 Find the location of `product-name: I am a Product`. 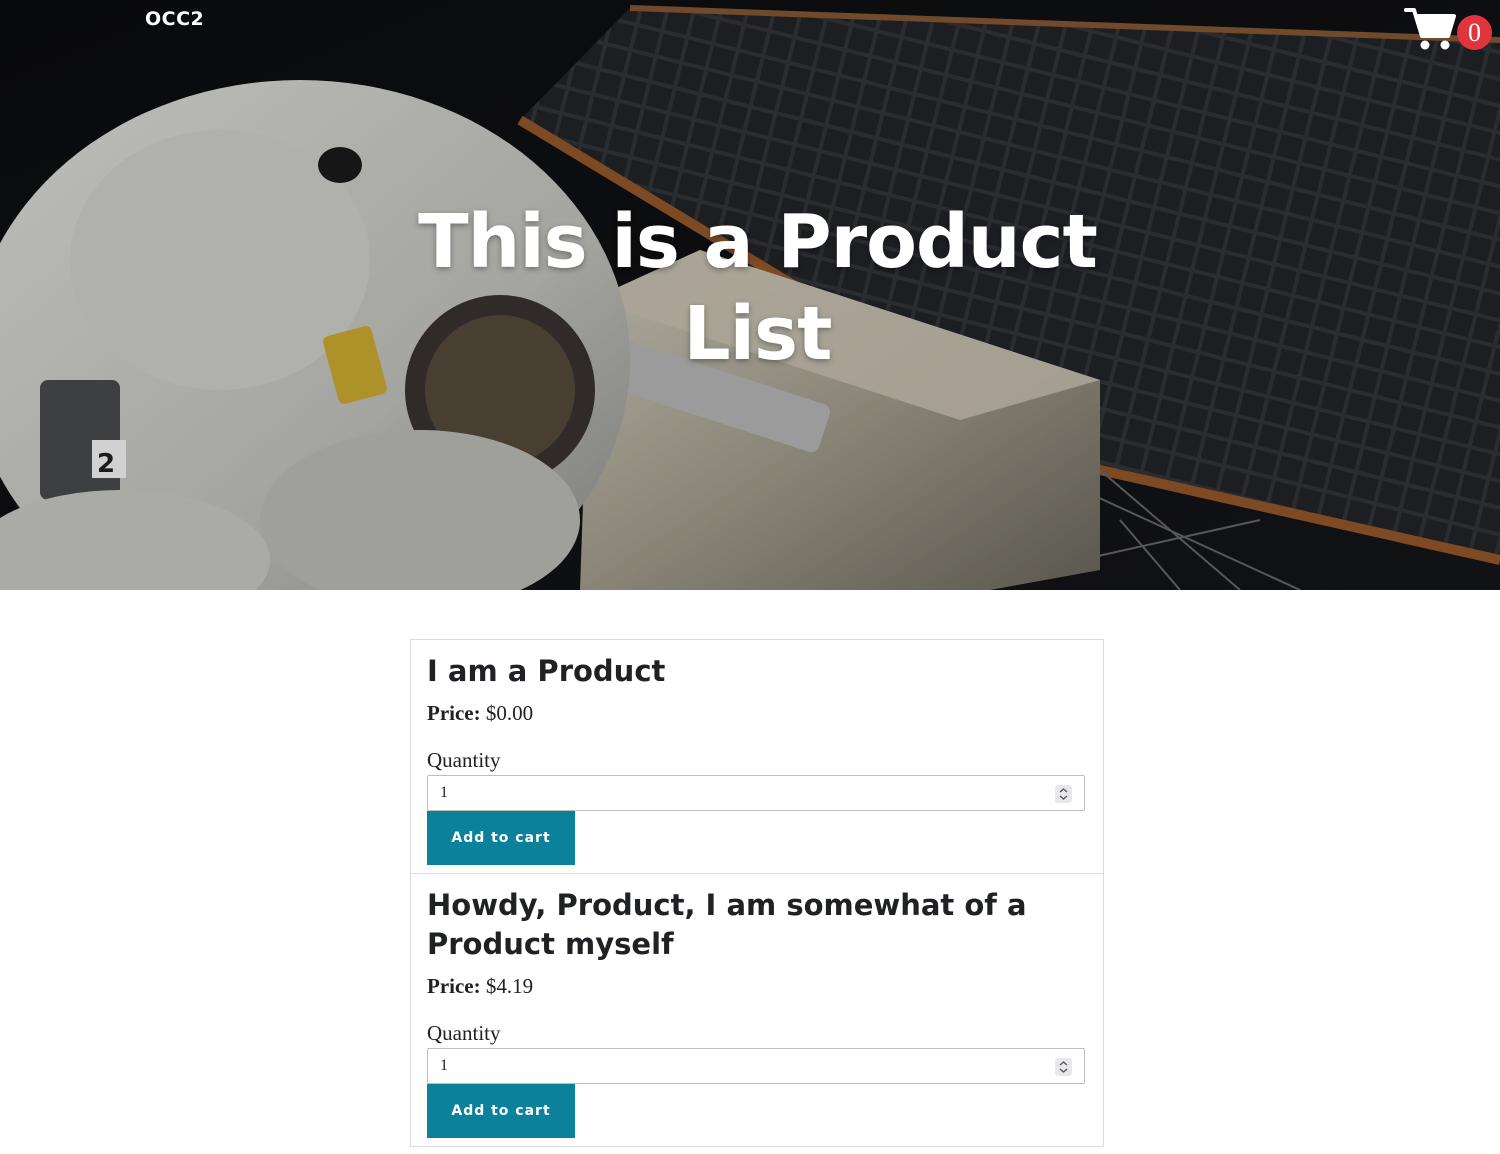

product-name: I am a Product is located at coordinates (546, 671).